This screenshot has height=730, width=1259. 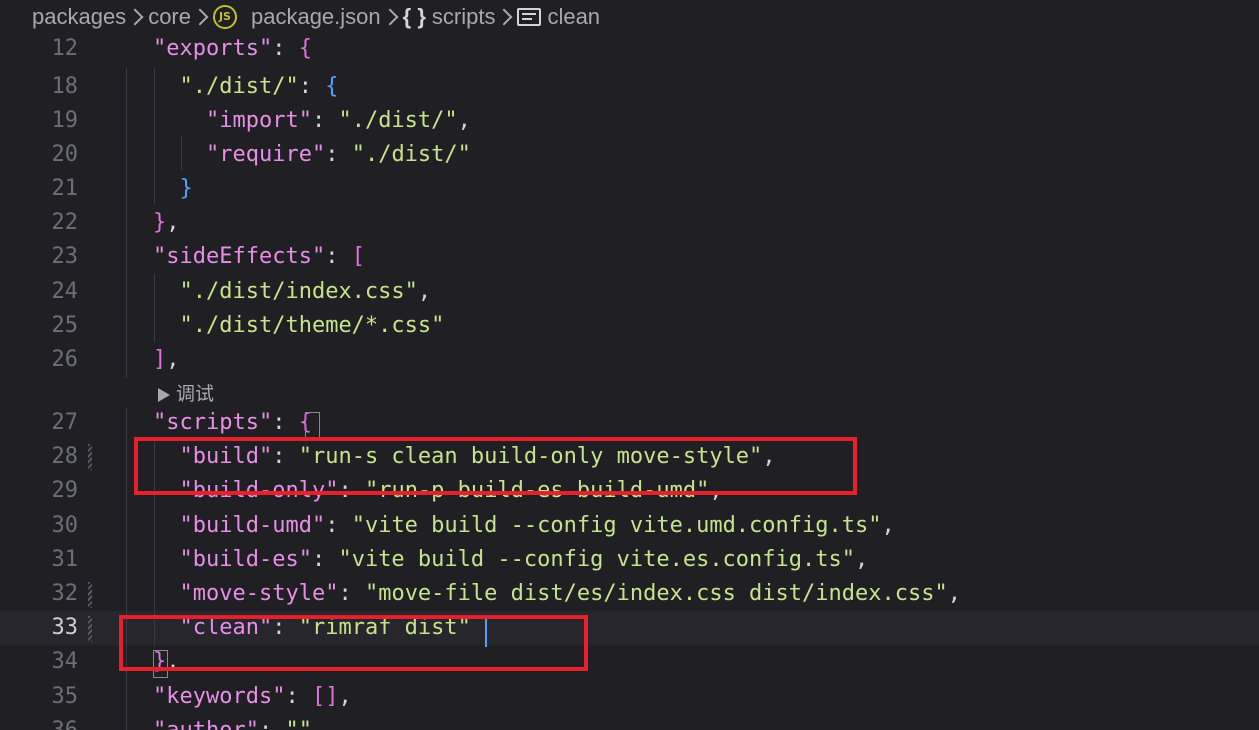 I want to click on breadcrumb-item-packages: packages, so click(x=79, y=17).